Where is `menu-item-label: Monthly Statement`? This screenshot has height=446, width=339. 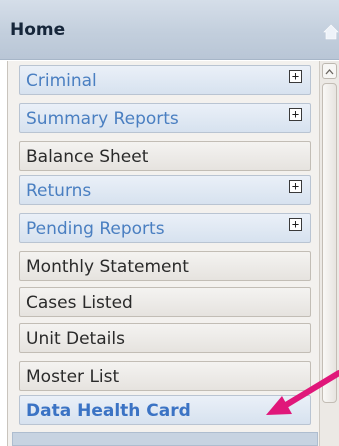 menu-item-label: Monthly Statement is located at coordinates (107, 267).